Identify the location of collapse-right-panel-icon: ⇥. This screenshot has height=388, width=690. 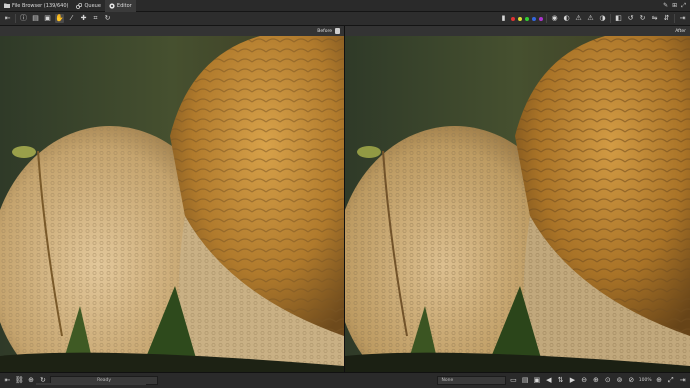
(682, 18).